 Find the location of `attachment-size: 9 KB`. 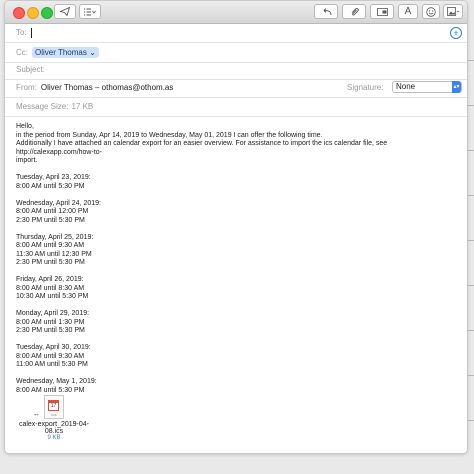

attachment-size: 9 KB is located at coordinates (54, 438).